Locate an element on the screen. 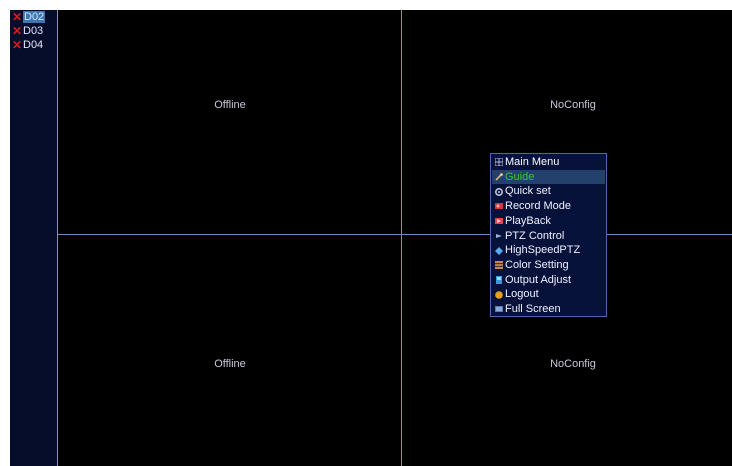 This screenshot has width=732, height=466. menu-item-label: Record Mode is located at coordinates (538, 206).